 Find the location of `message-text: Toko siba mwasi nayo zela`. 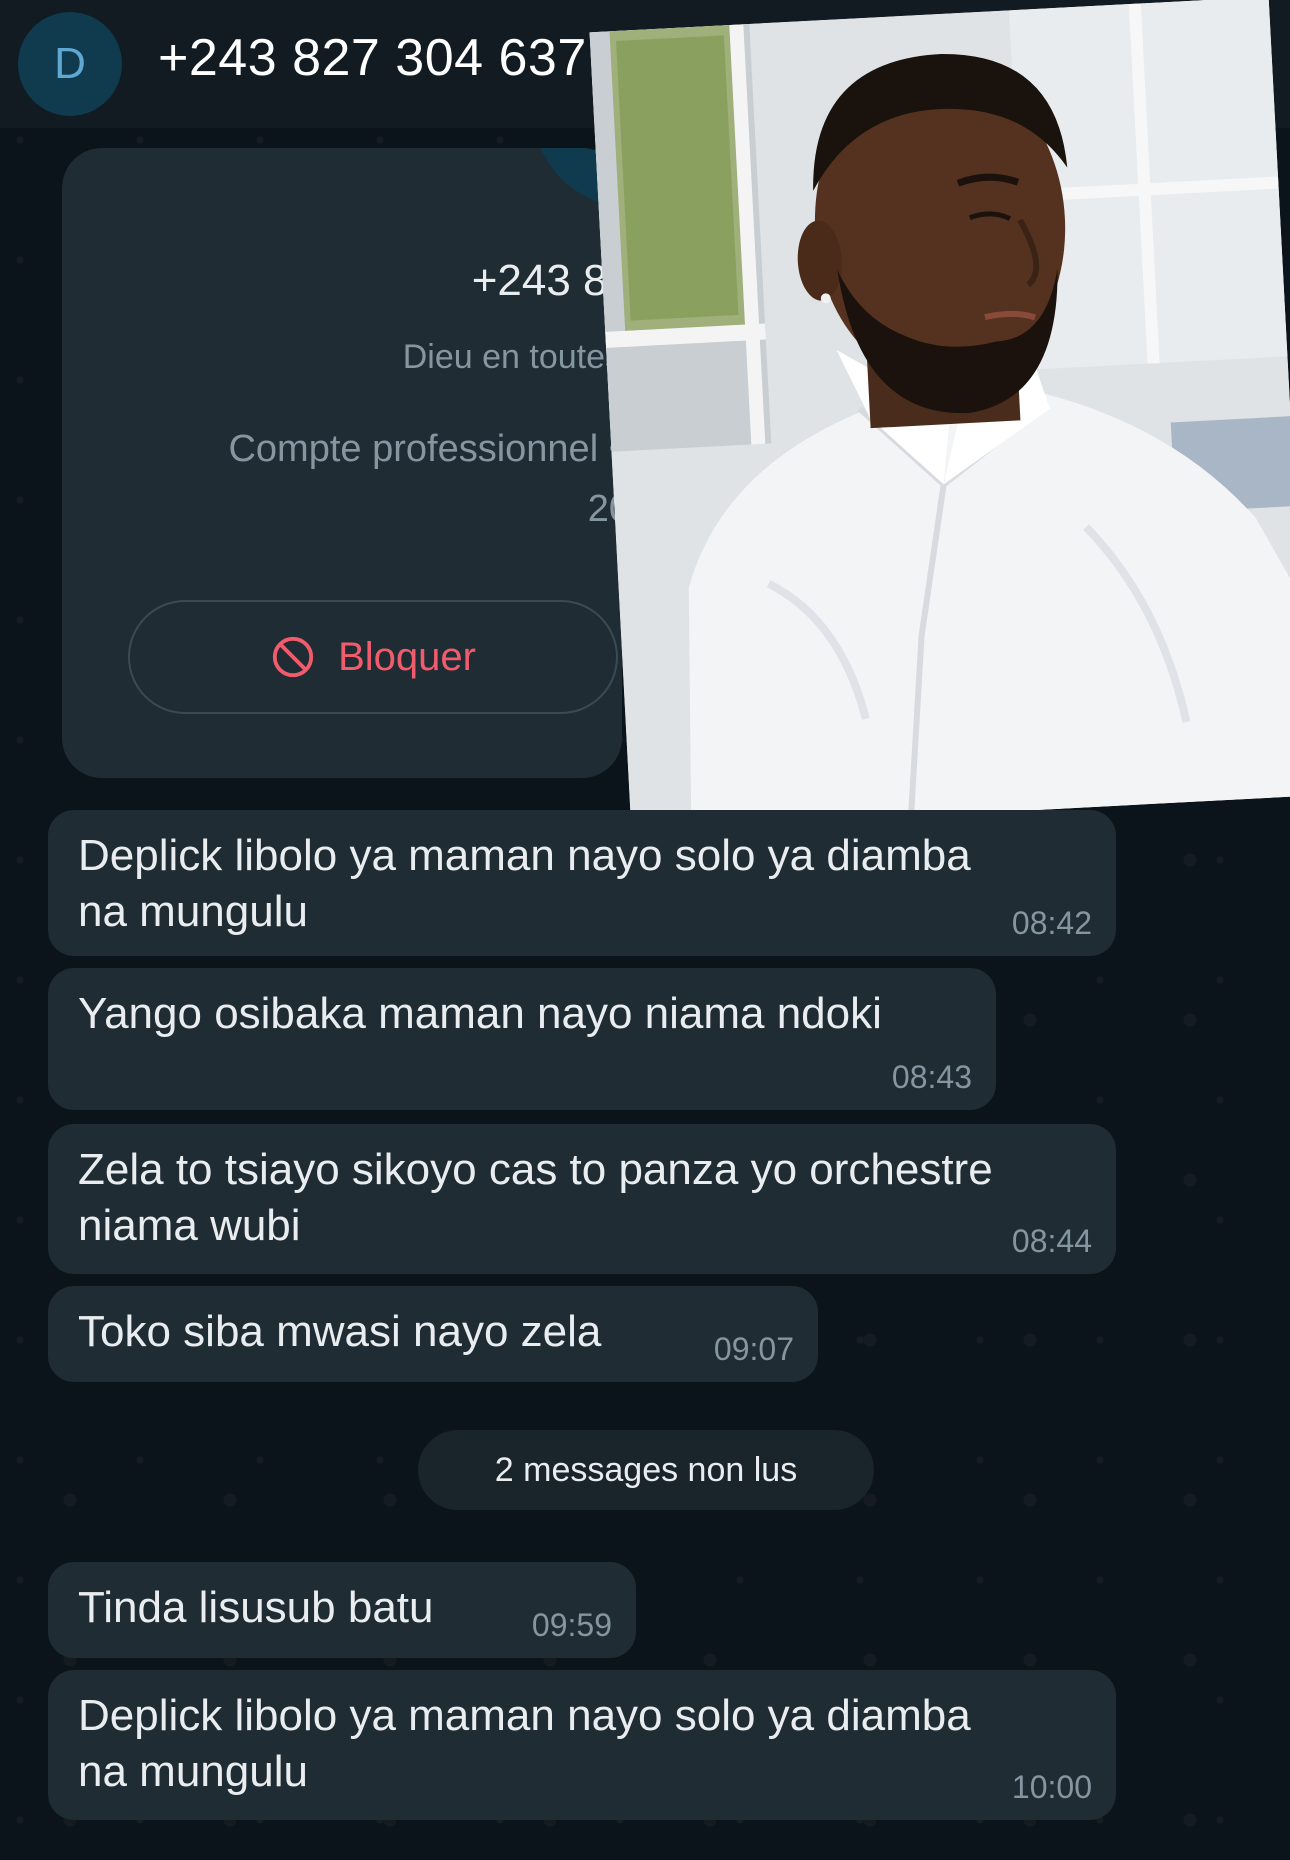

message-text: Toko siba mwasi nayo zela is located at coordinates (340, 1331).